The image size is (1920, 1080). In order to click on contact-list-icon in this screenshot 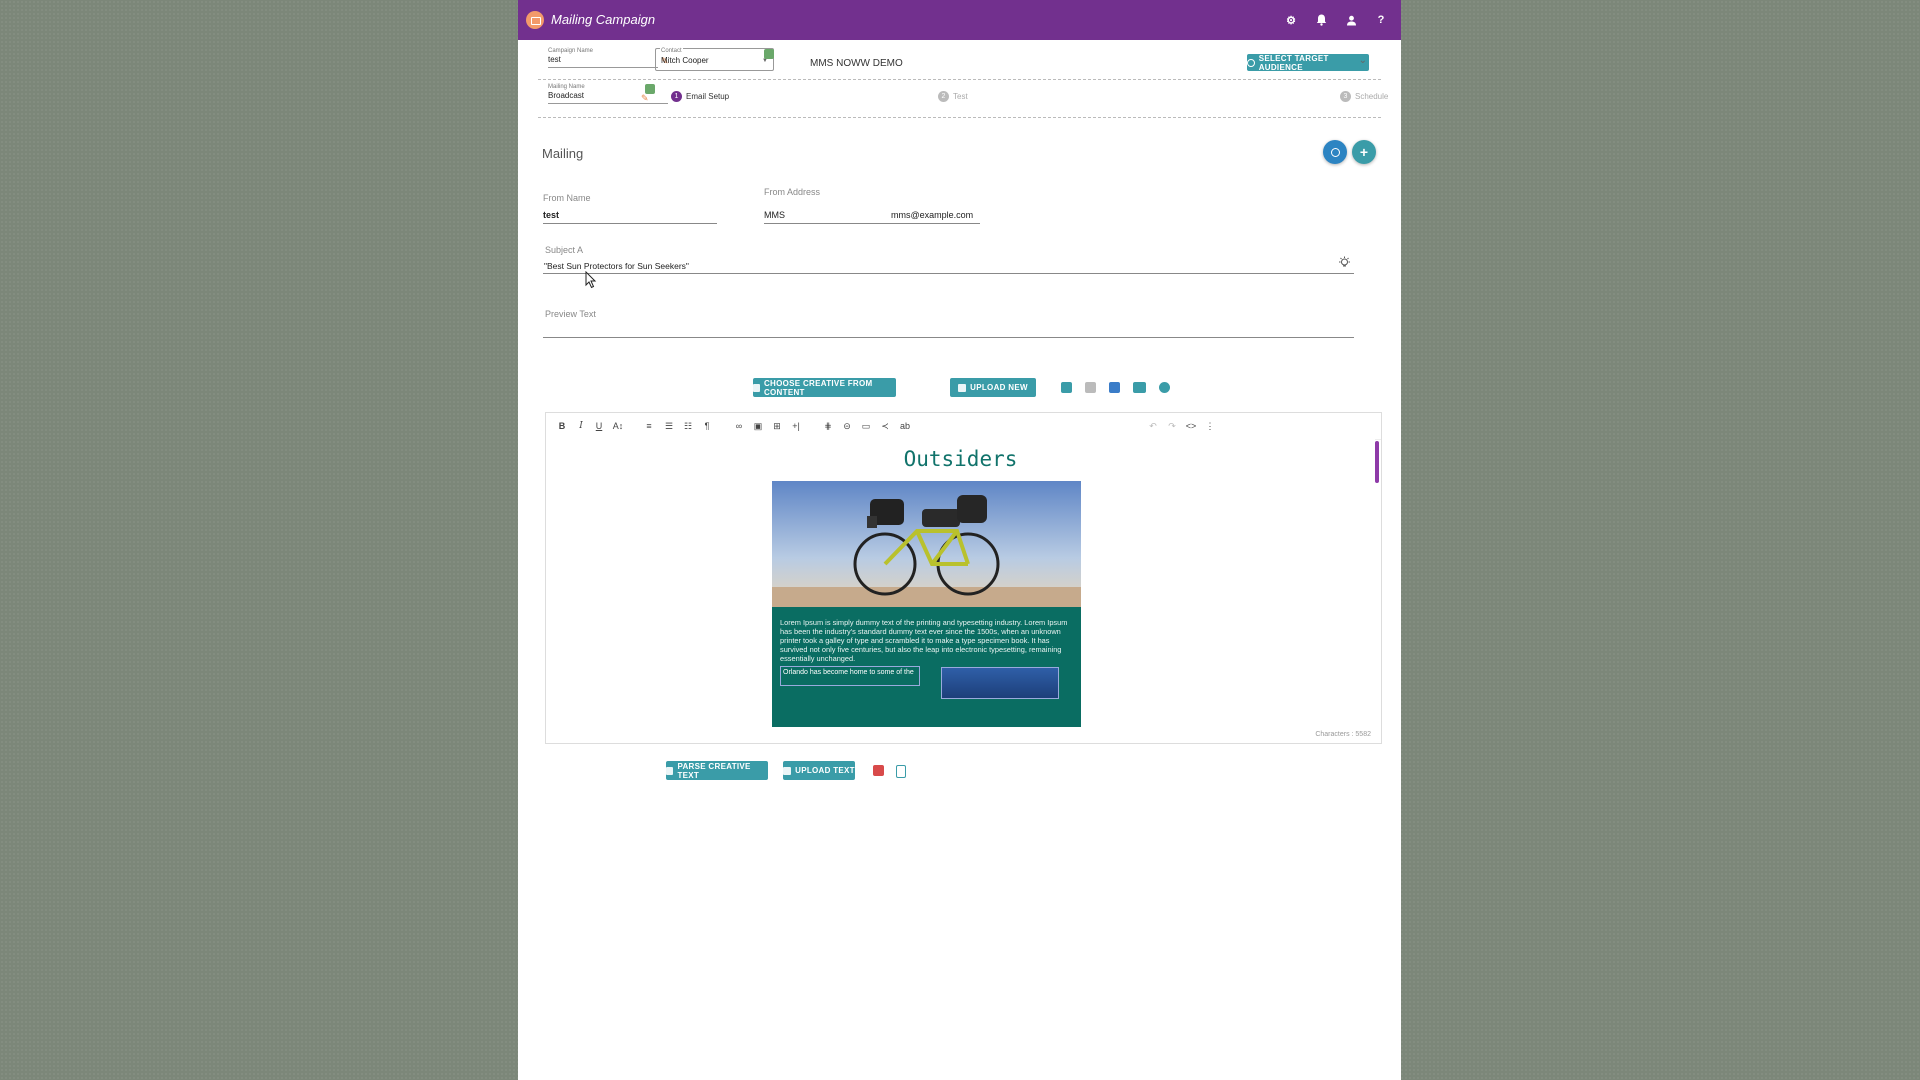, I will do `click(769, 54)`.